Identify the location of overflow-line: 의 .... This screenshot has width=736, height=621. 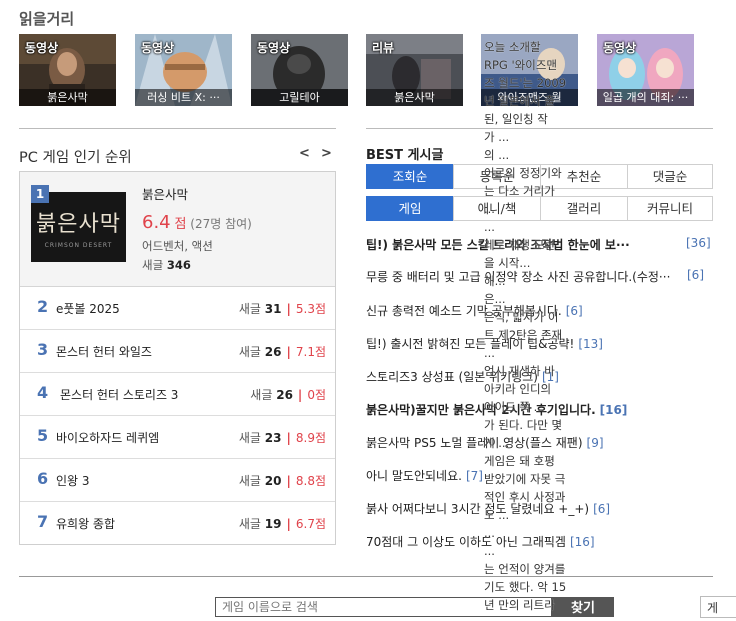
(497, 155).